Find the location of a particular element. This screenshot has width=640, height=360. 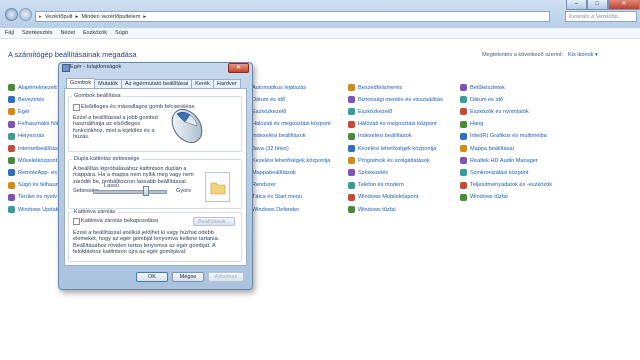

close-button: ✕ is located at coordinates (623, 5).